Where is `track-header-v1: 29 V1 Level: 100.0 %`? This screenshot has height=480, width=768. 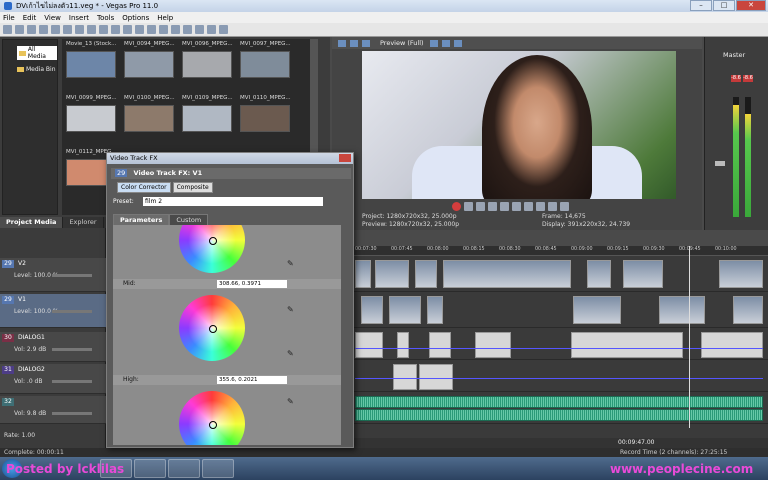 track-header-v1: 29 V1 Level: 100.0 % is located at coordinates (53, 311).